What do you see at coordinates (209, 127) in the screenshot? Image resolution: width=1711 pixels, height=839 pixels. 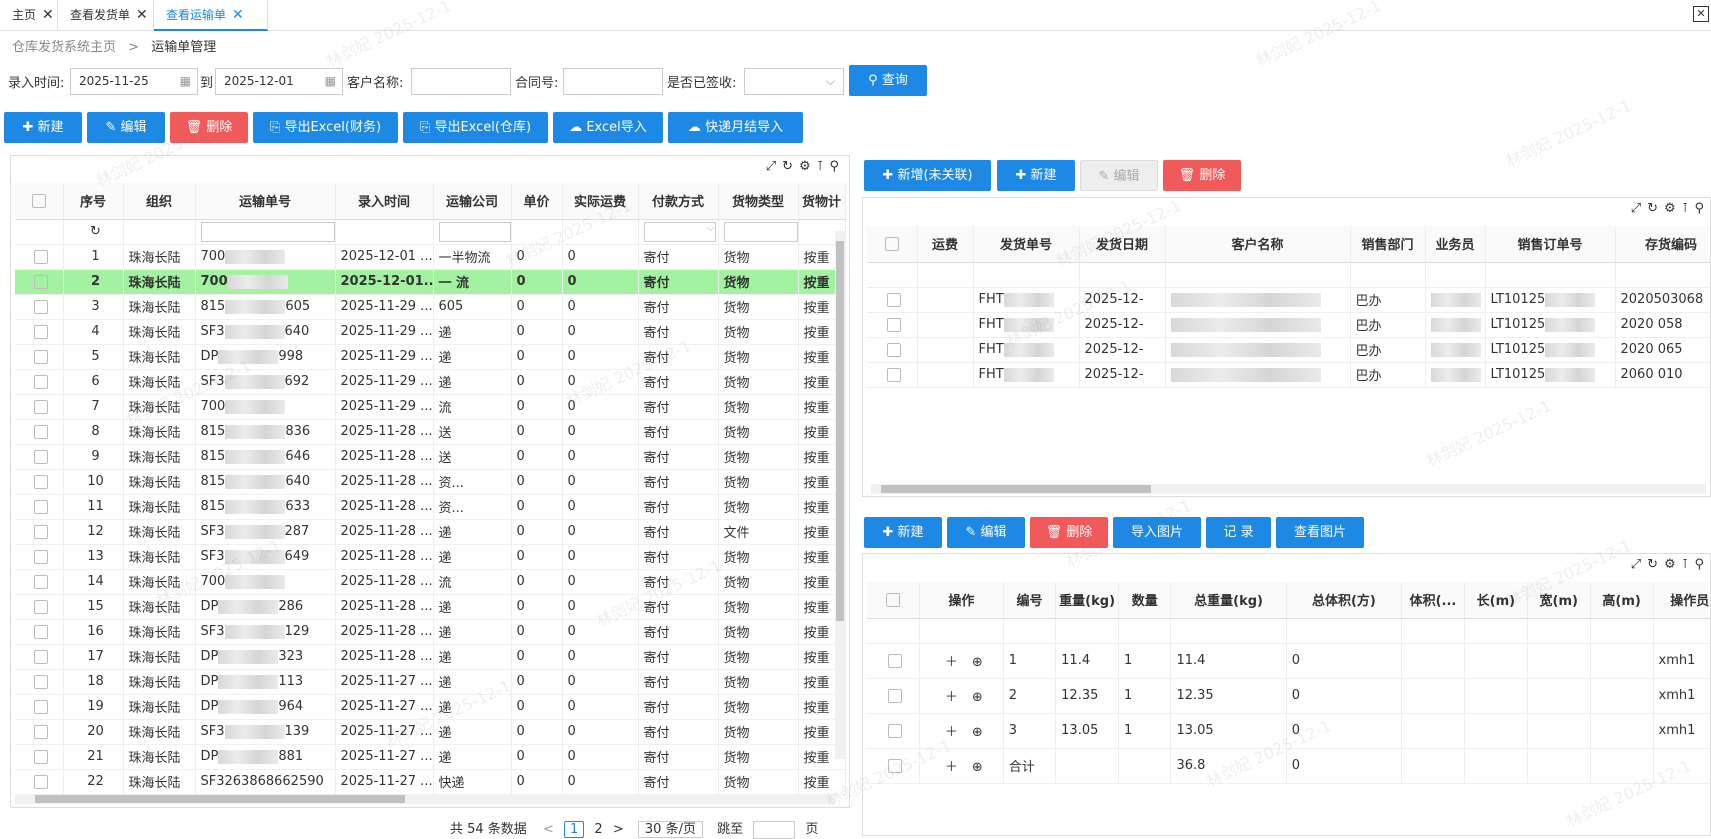 I see `delete-button: 🗑 删除` at bounding box center [209, 127].